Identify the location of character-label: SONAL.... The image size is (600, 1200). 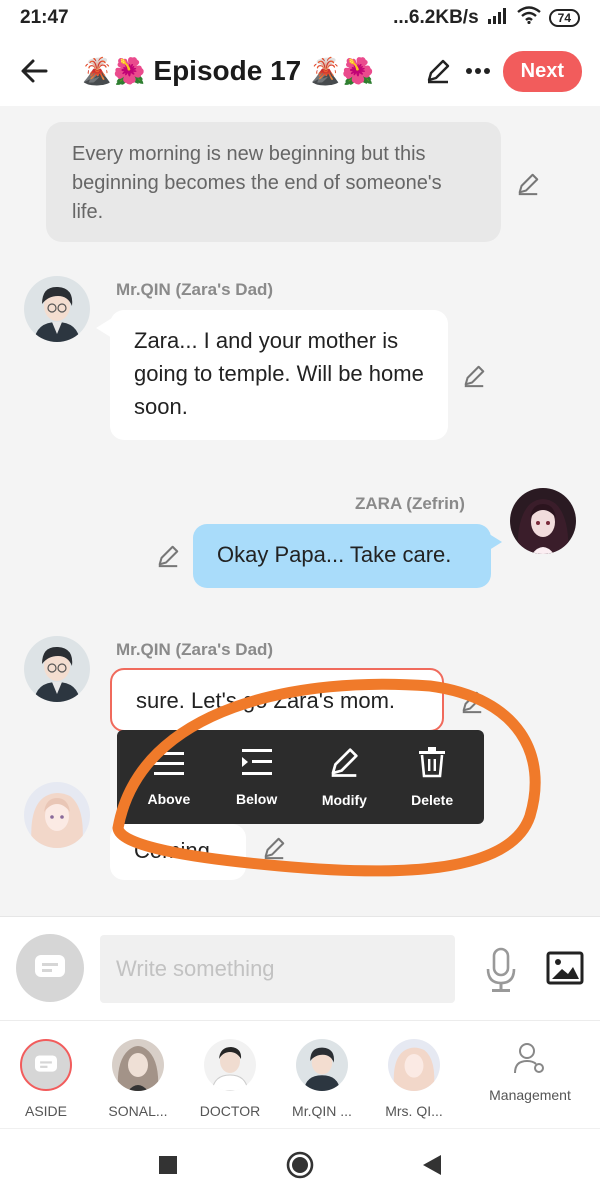
(138, 1111).